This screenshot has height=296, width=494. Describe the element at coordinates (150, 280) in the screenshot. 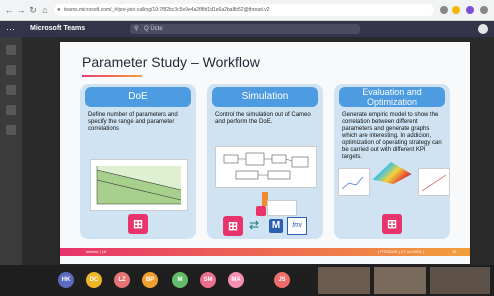

I see `participant-avatar: BP` at that location.